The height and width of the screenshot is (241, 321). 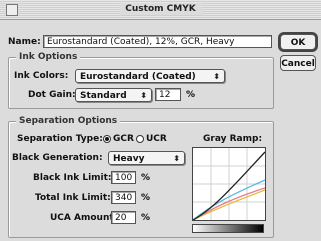 I want to click on ink-colors-popup: Eurostandard (Coated) ⬍, so click(x=150, y=76).